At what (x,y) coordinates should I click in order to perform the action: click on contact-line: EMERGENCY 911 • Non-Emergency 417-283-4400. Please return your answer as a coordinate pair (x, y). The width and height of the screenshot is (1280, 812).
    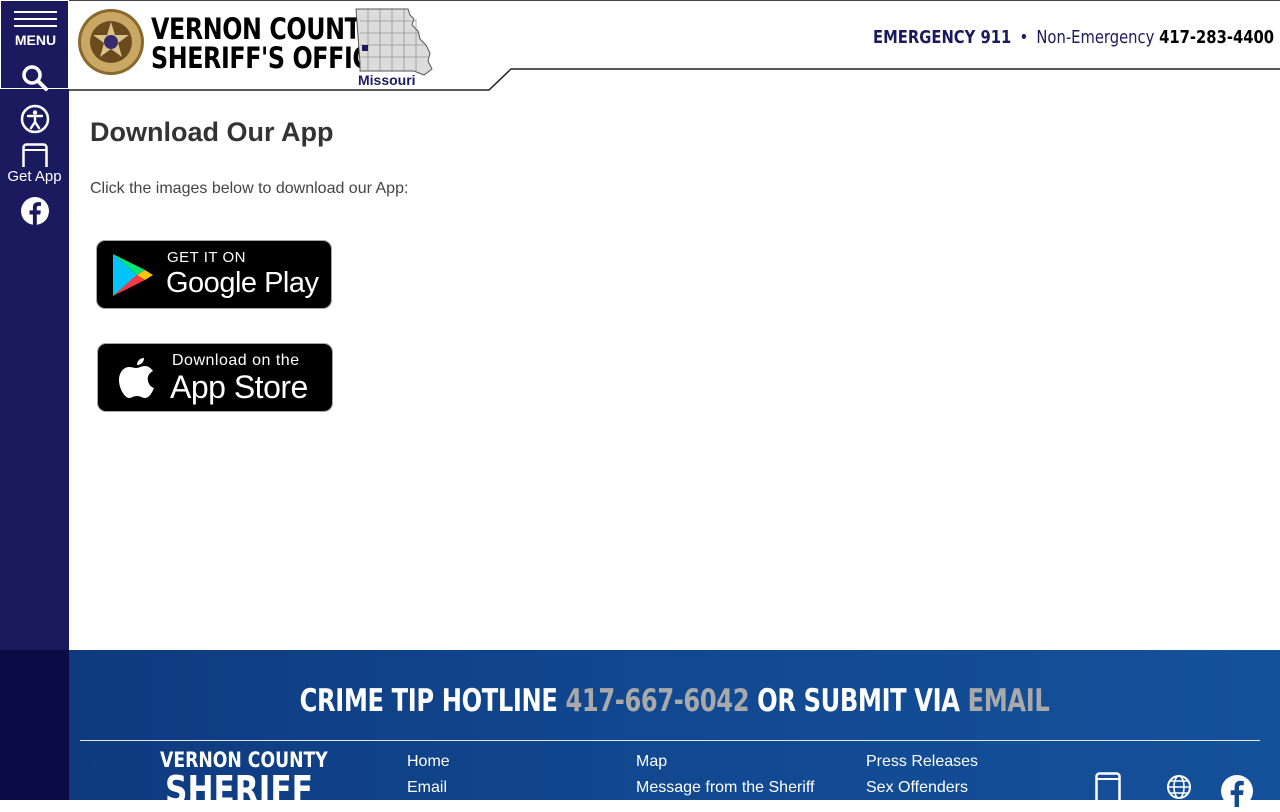
    Looking at the image, I should click on (1073, 37).